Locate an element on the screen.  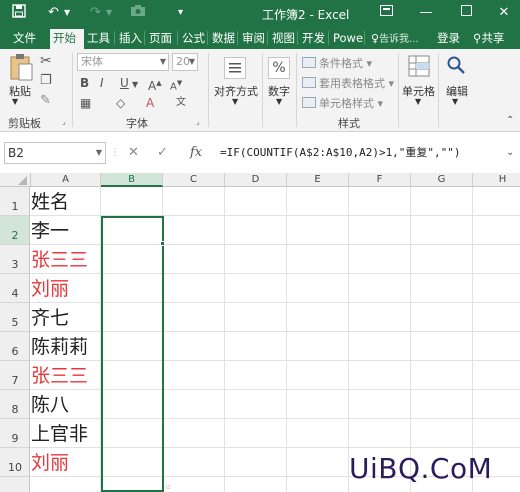
underline-dropdown-icon: ▼ is located at coordinates (135, 85).